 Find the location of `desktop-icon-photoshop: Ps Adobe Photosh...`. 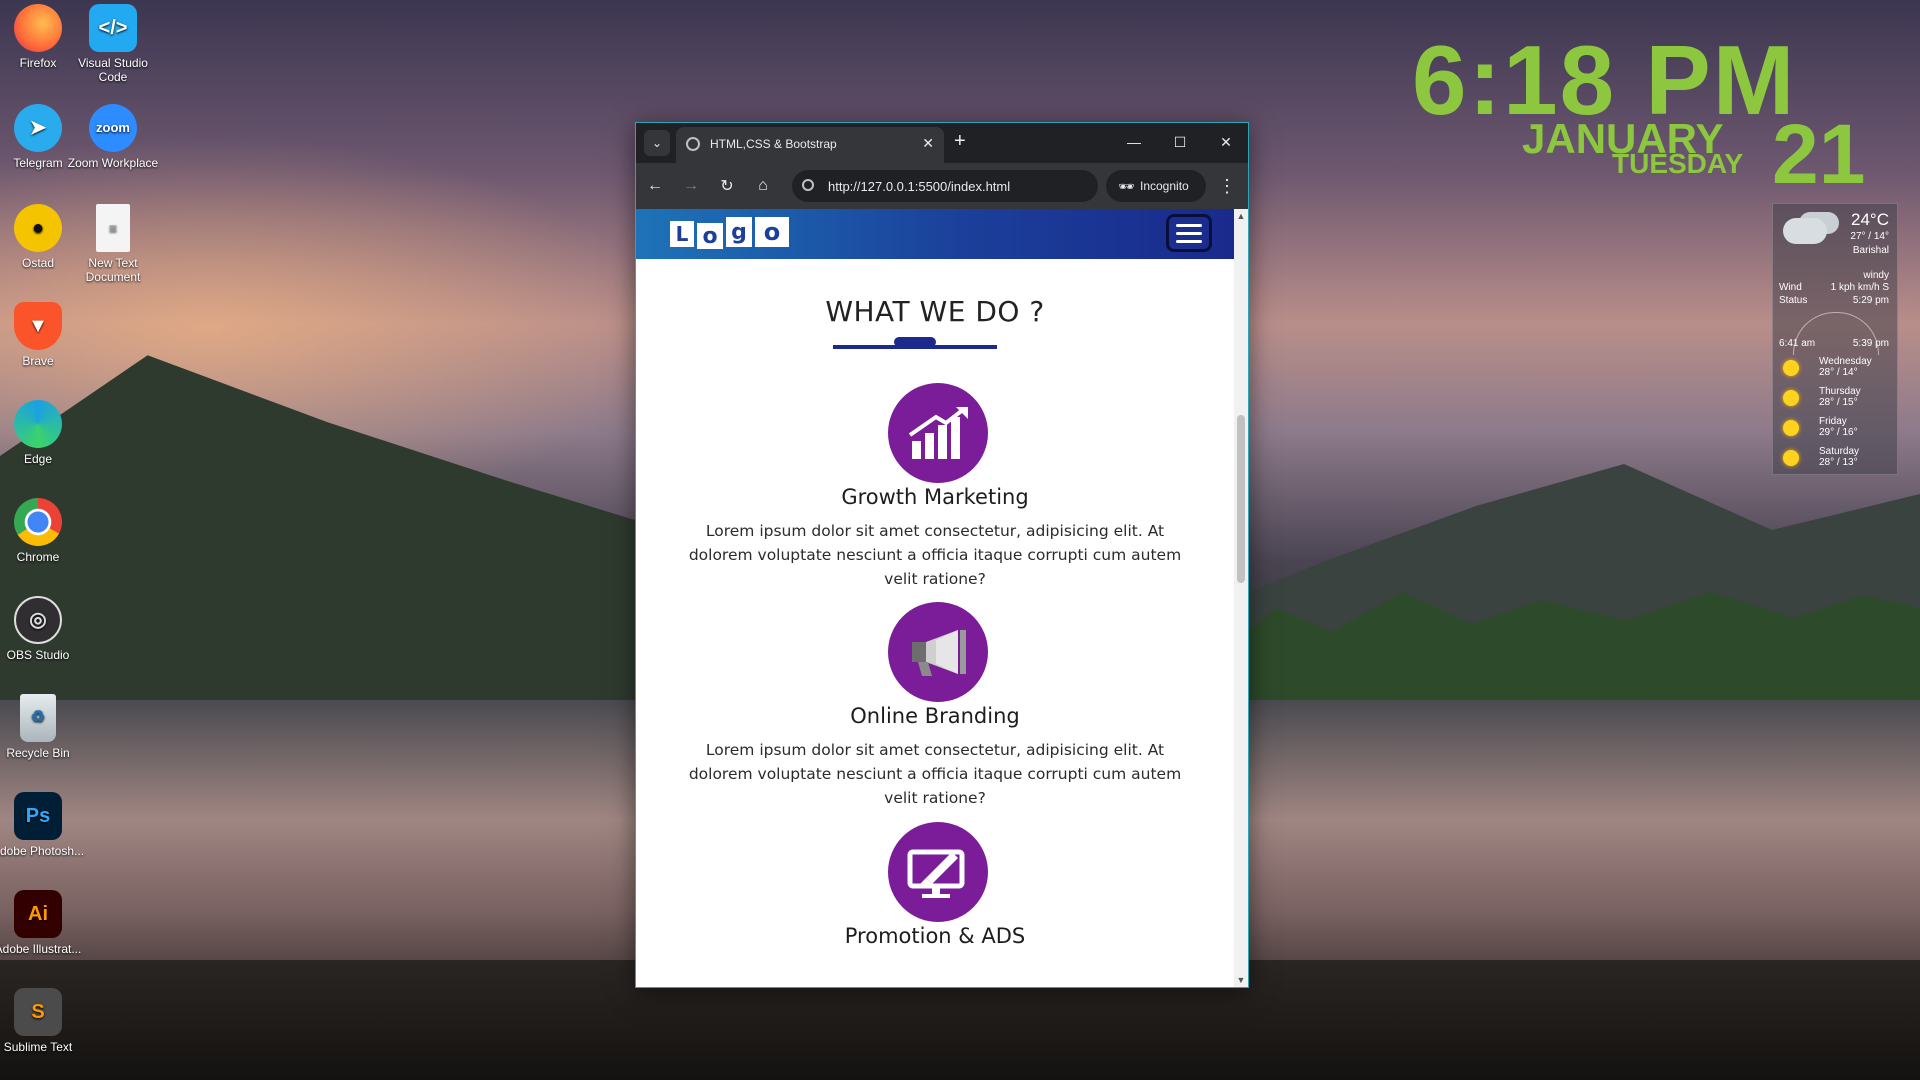

desktop-icon-photoshop: Ps Adobe Photosh... is located at coordinates (43, 825).